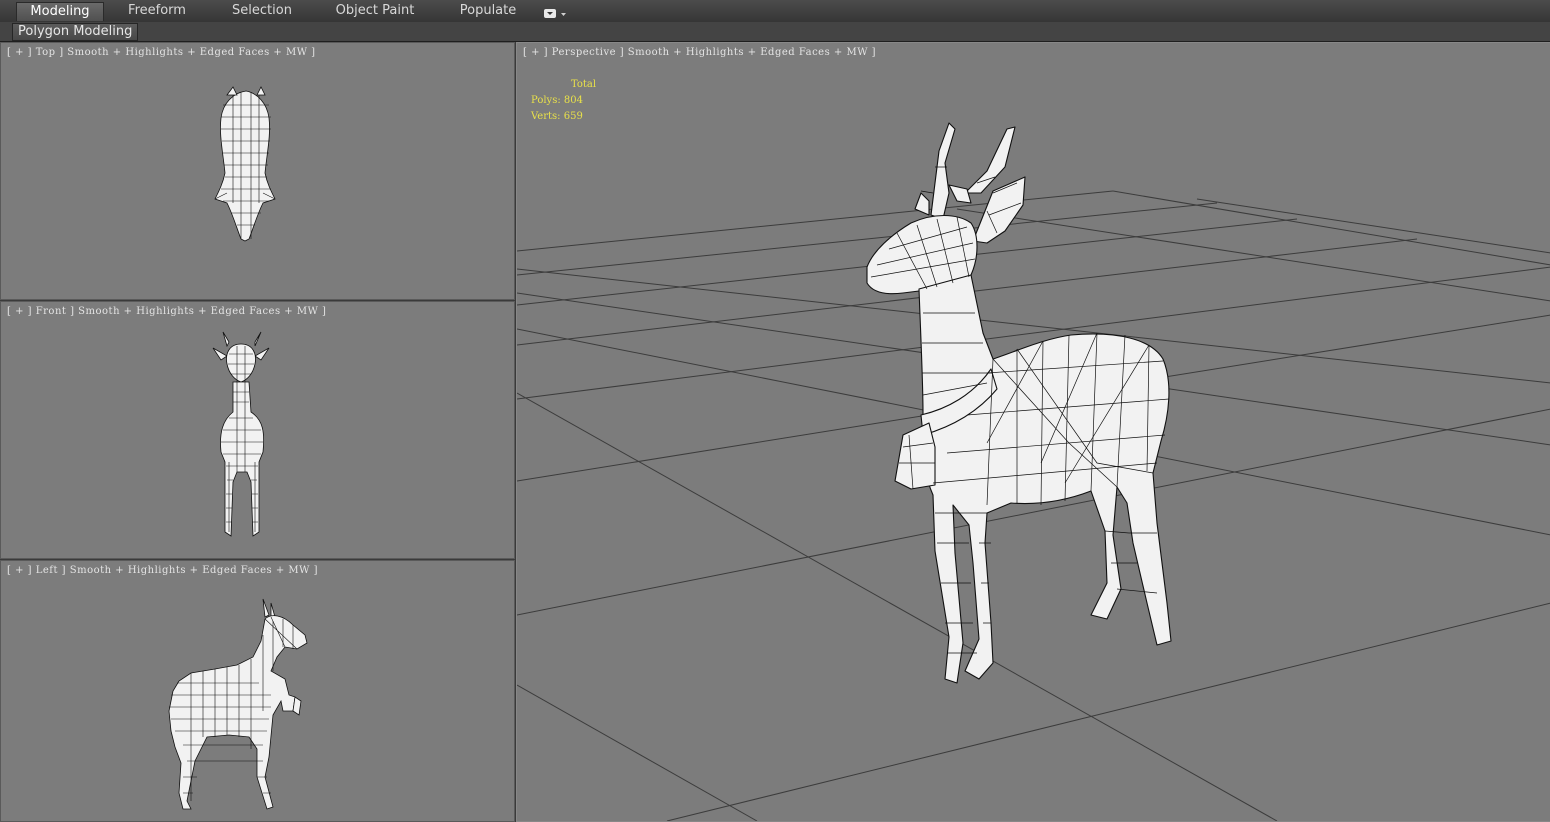 Image resolution: width=1550 pixels, height=822 pixels. What do you see at coordinates (245, 164) in the screenshot?
I see `deer-top-view` at bounding box center [245, 164].